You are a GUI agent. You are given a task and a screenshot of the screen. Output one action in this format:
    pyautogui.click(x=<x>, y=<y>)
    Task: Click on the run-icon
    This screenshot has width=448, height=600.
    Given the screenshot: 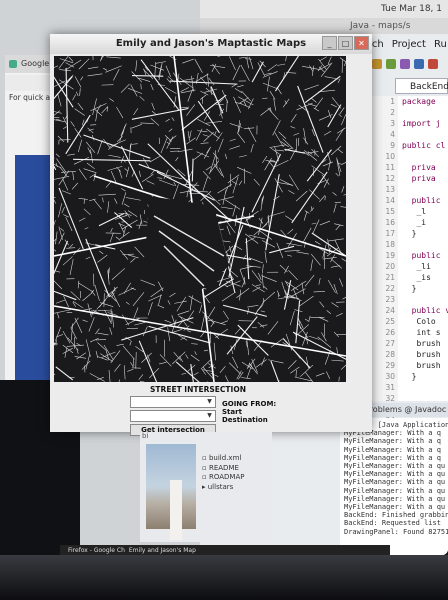 What is the action you would take?
    pyautogui.click(x=391, y=64)
    